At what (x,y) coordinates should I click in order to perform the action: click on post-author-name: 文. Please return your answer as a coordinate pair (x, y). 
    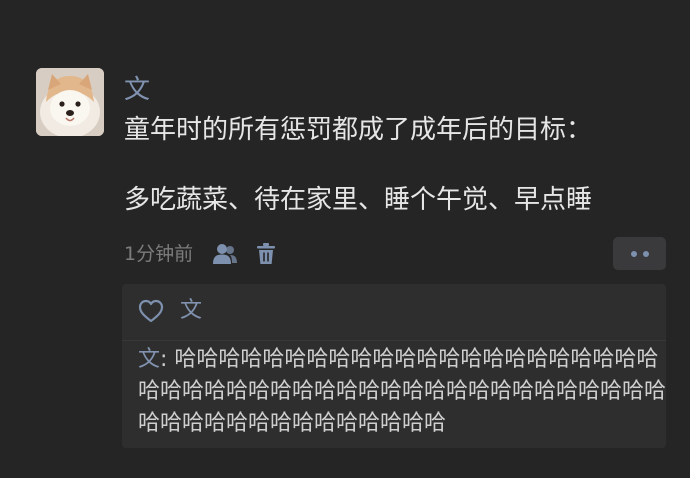
    Looking at the image, I should click on (137, 90).